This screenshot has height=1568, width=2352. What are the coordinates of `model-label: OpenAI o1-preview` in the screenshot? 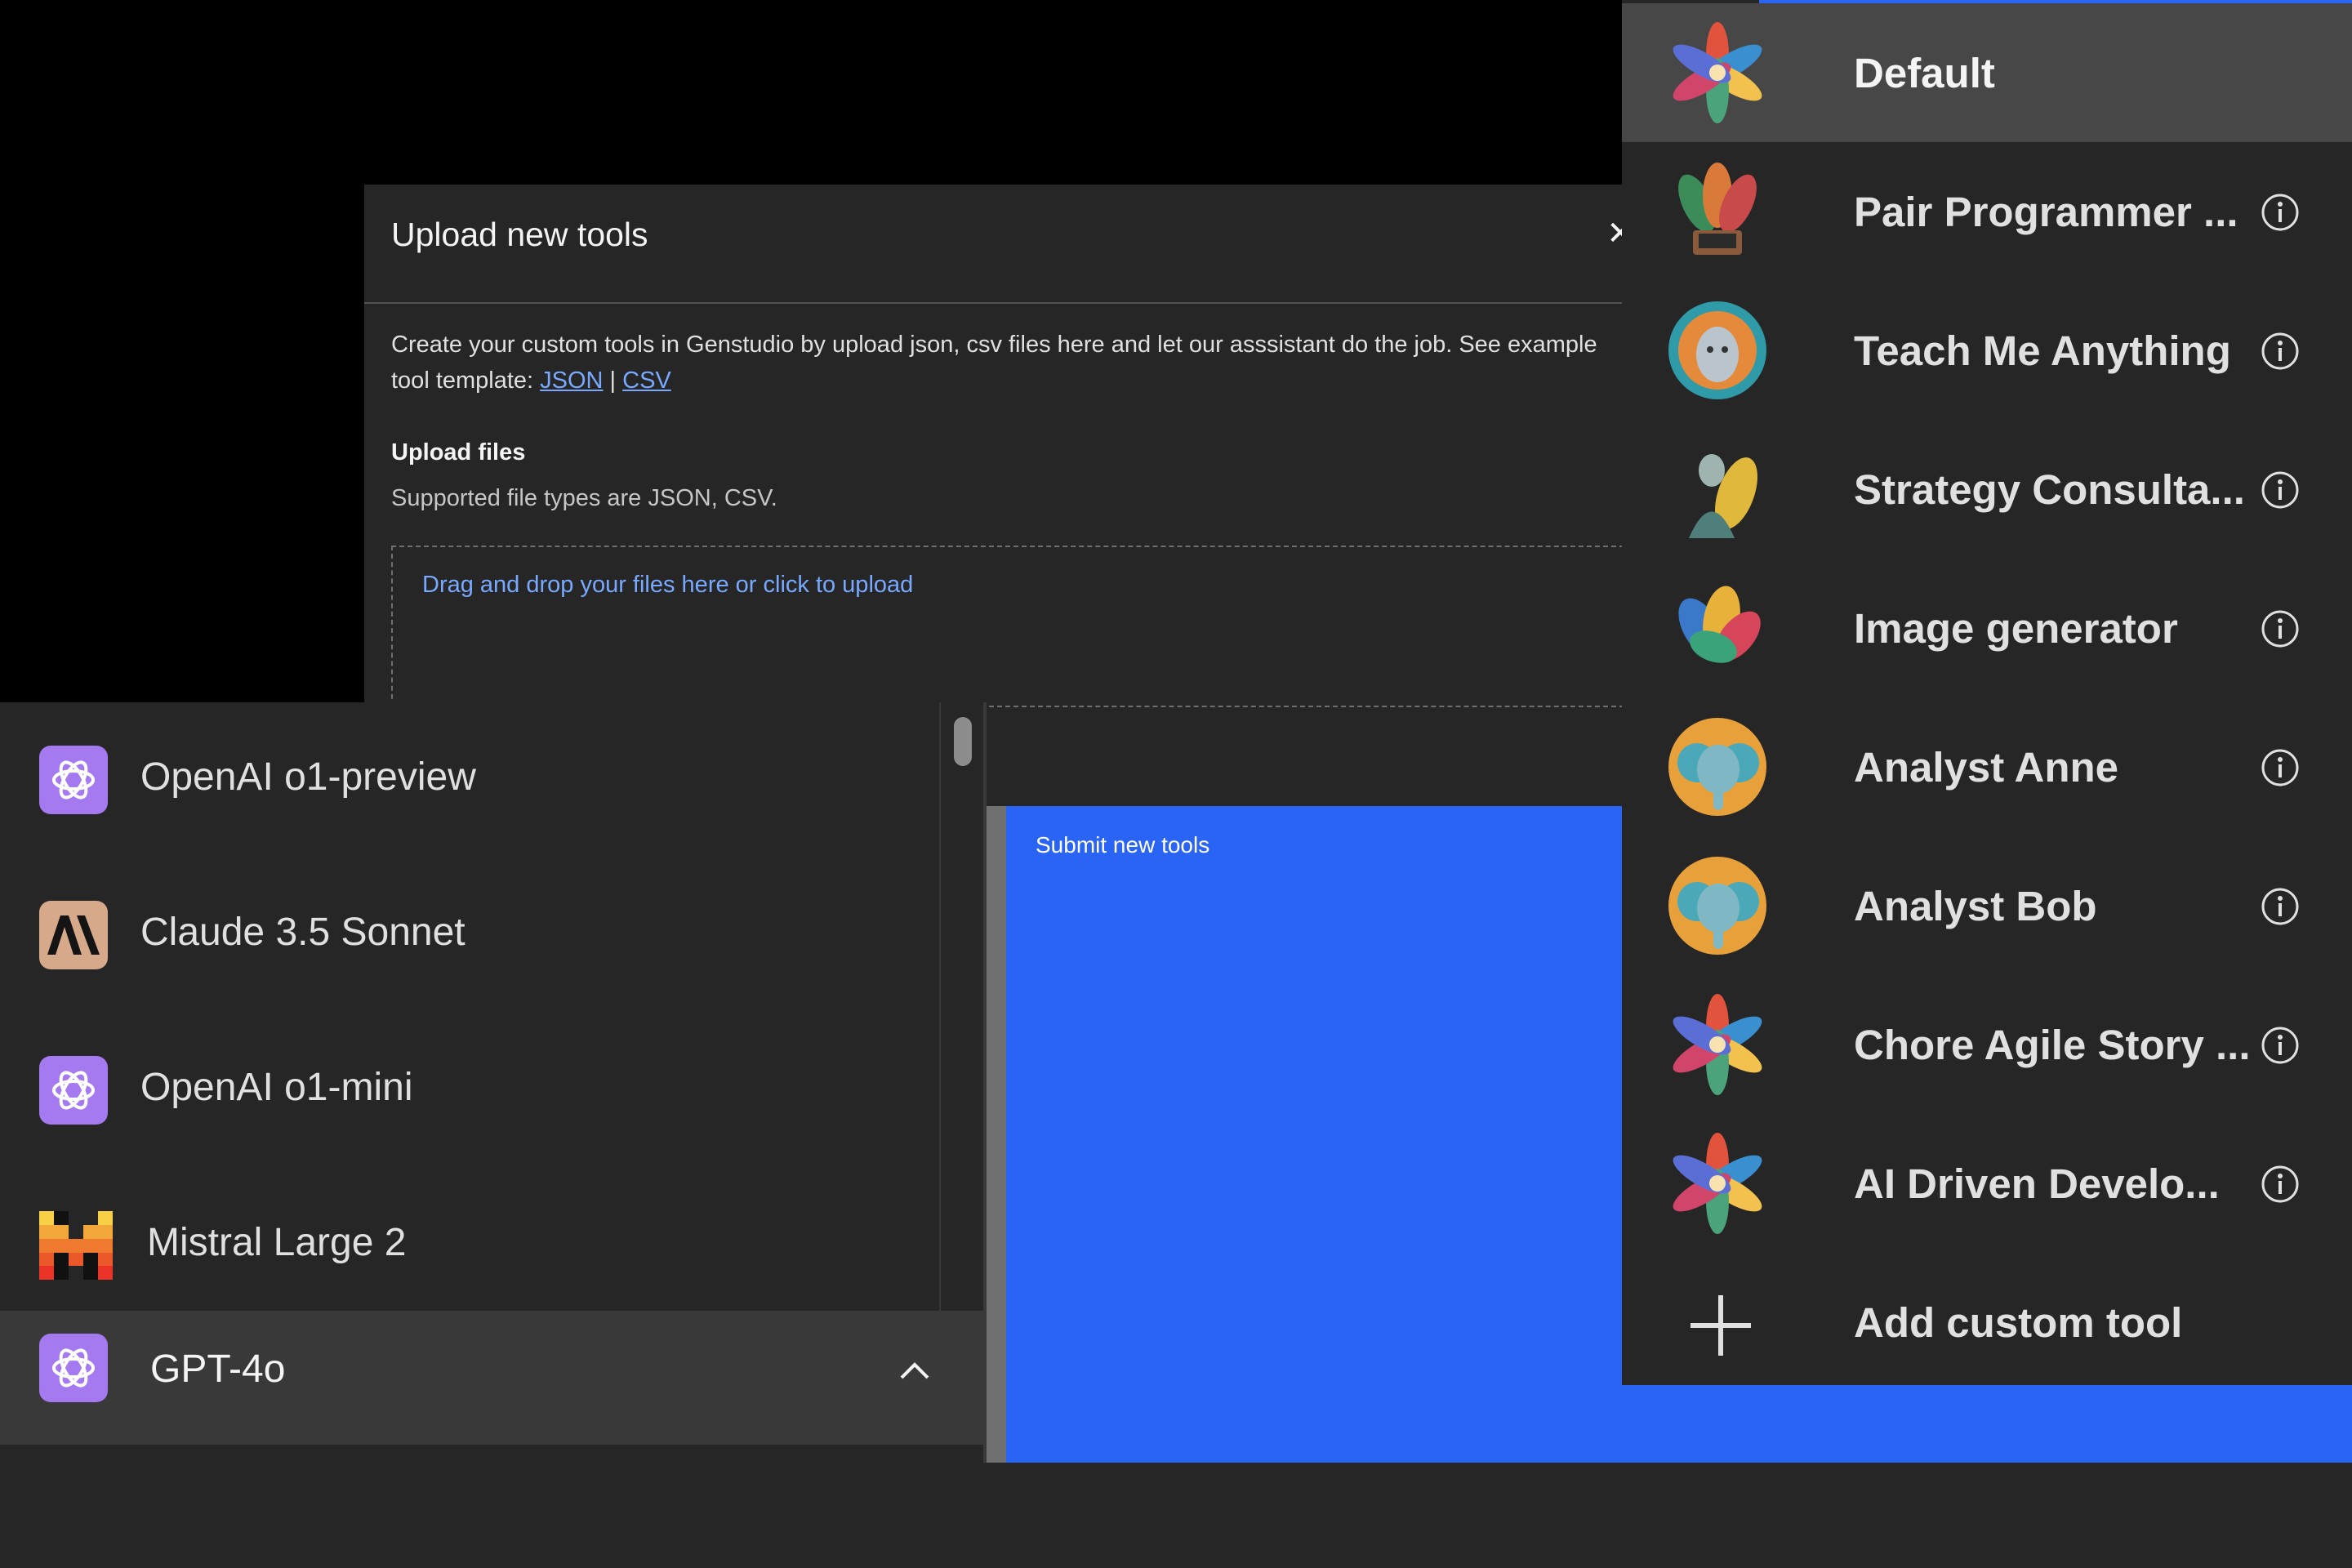 It's located at (308, 777).